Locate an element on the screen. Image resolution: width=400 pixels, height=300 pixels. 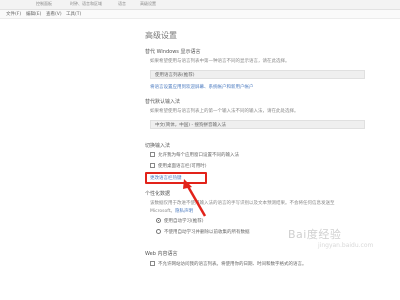
arrow-shaft is located at coordinates (195, 199).